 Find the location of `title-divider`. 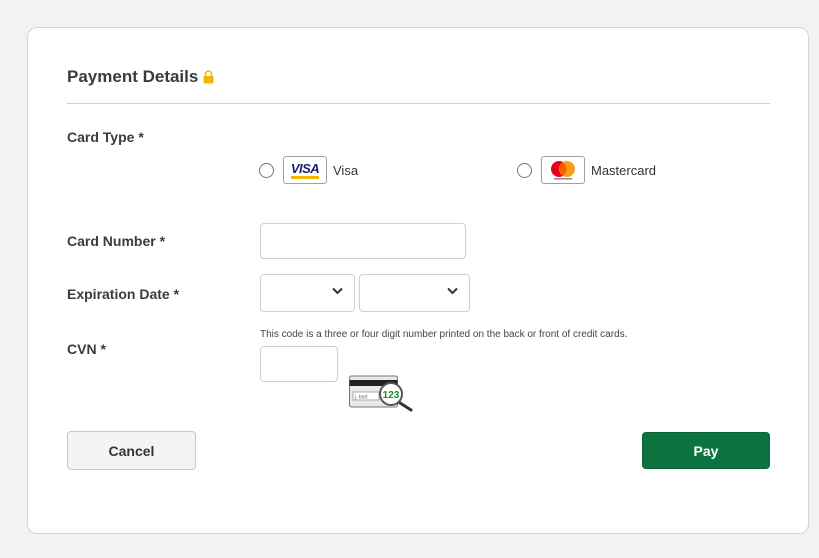

title-divider is located at coordinates (418, 103).